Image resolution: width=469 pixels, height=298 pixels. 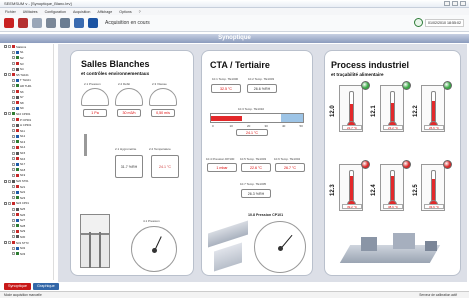 I want to click on tree-item-label: N11, so click(x=22, y=130).